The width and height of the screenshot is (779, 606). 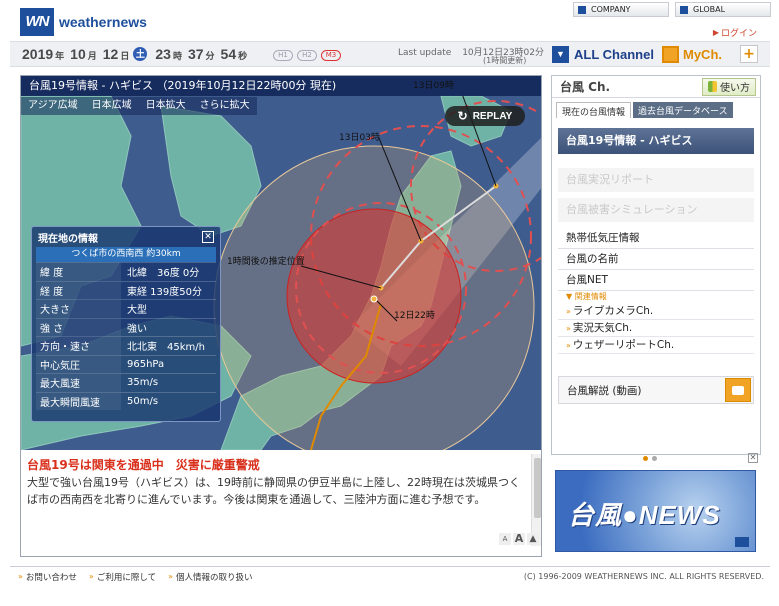 I want to click on last-update: Last update 10月12日23時02分 (1時間更新), so click(x=471, y=55).